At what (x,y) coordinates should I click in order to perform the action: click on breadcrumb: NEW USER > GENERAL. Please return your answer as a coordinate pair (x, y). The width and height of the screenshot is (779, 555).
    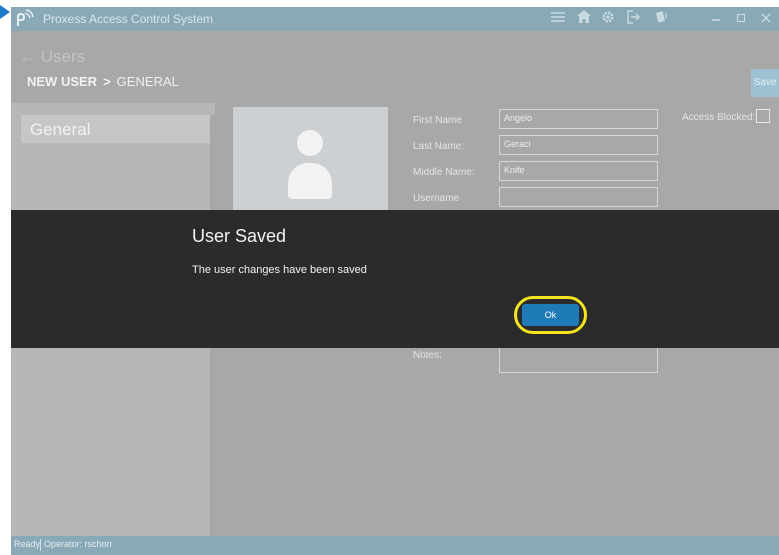
    Looking at the image, I should click on (103, 81).